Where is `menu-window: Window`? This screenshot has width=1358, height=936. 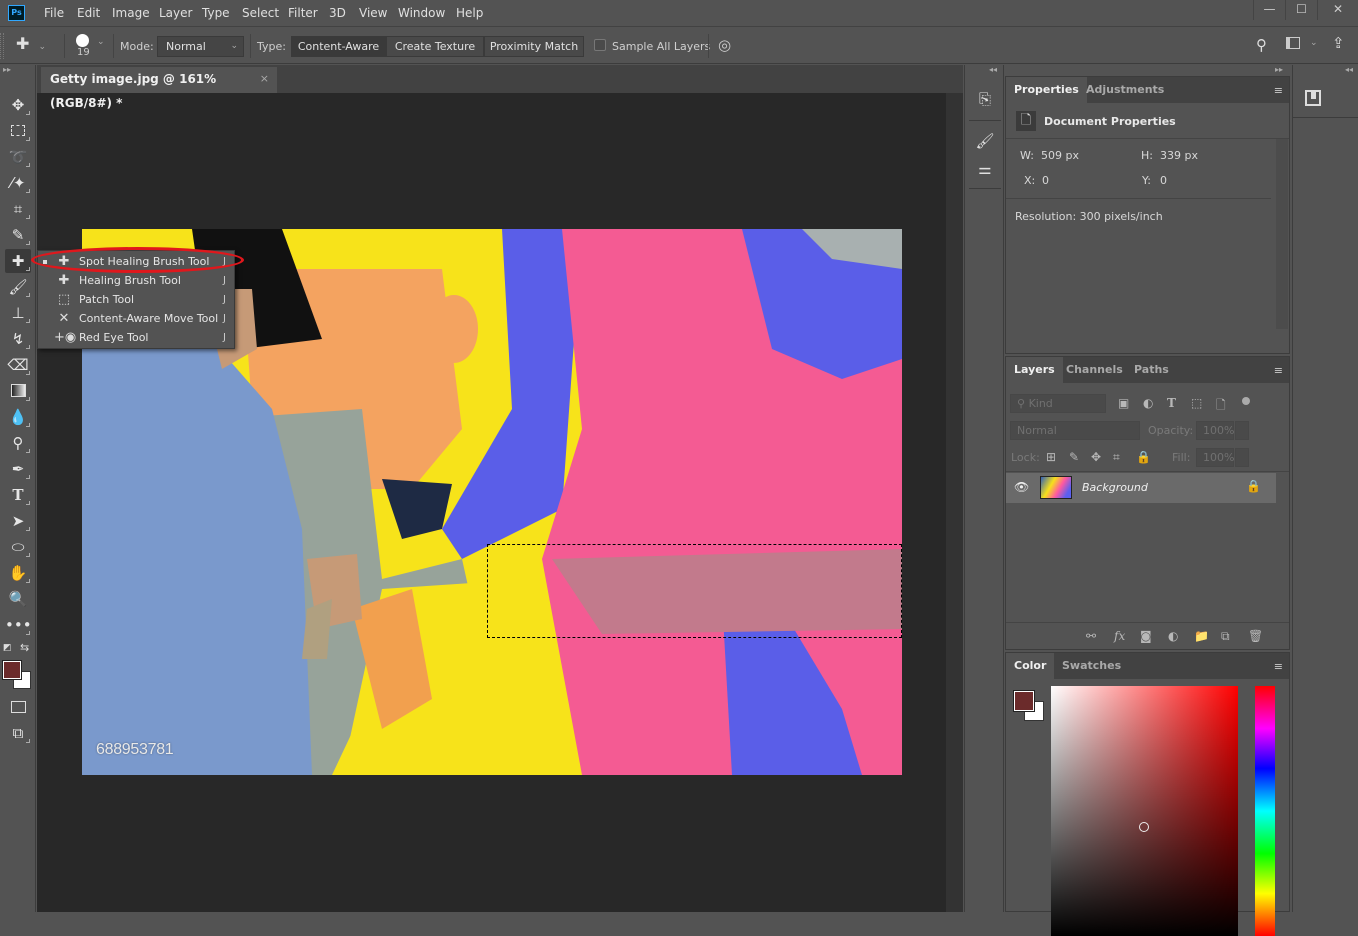 menu-window: Window is located at coordinates (421, 13).